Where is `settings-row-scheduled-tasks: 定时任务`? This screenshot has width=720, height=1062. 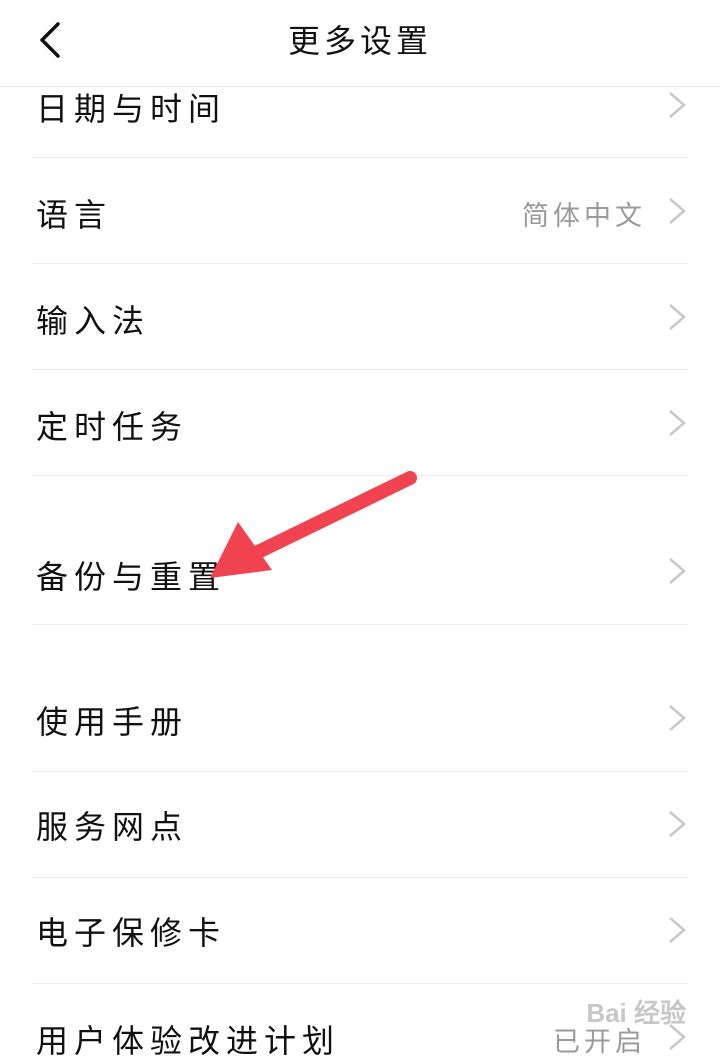
settings-row-scheduled-tasks: 定时任务 is located at coordinates (360, 423).